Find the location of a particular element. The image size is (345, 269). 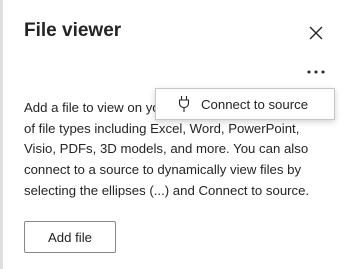

connect-to-source-label: Connect to source is located at coordinates (255, 104).